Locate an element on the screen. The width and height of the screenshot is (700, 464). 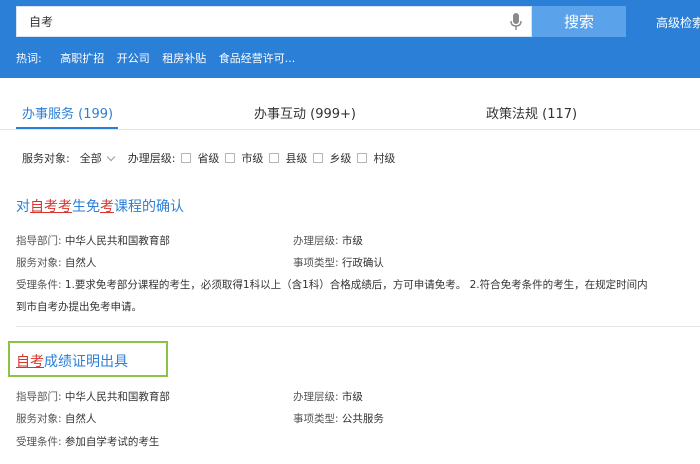
search-input is located at coordinates (260, 21).